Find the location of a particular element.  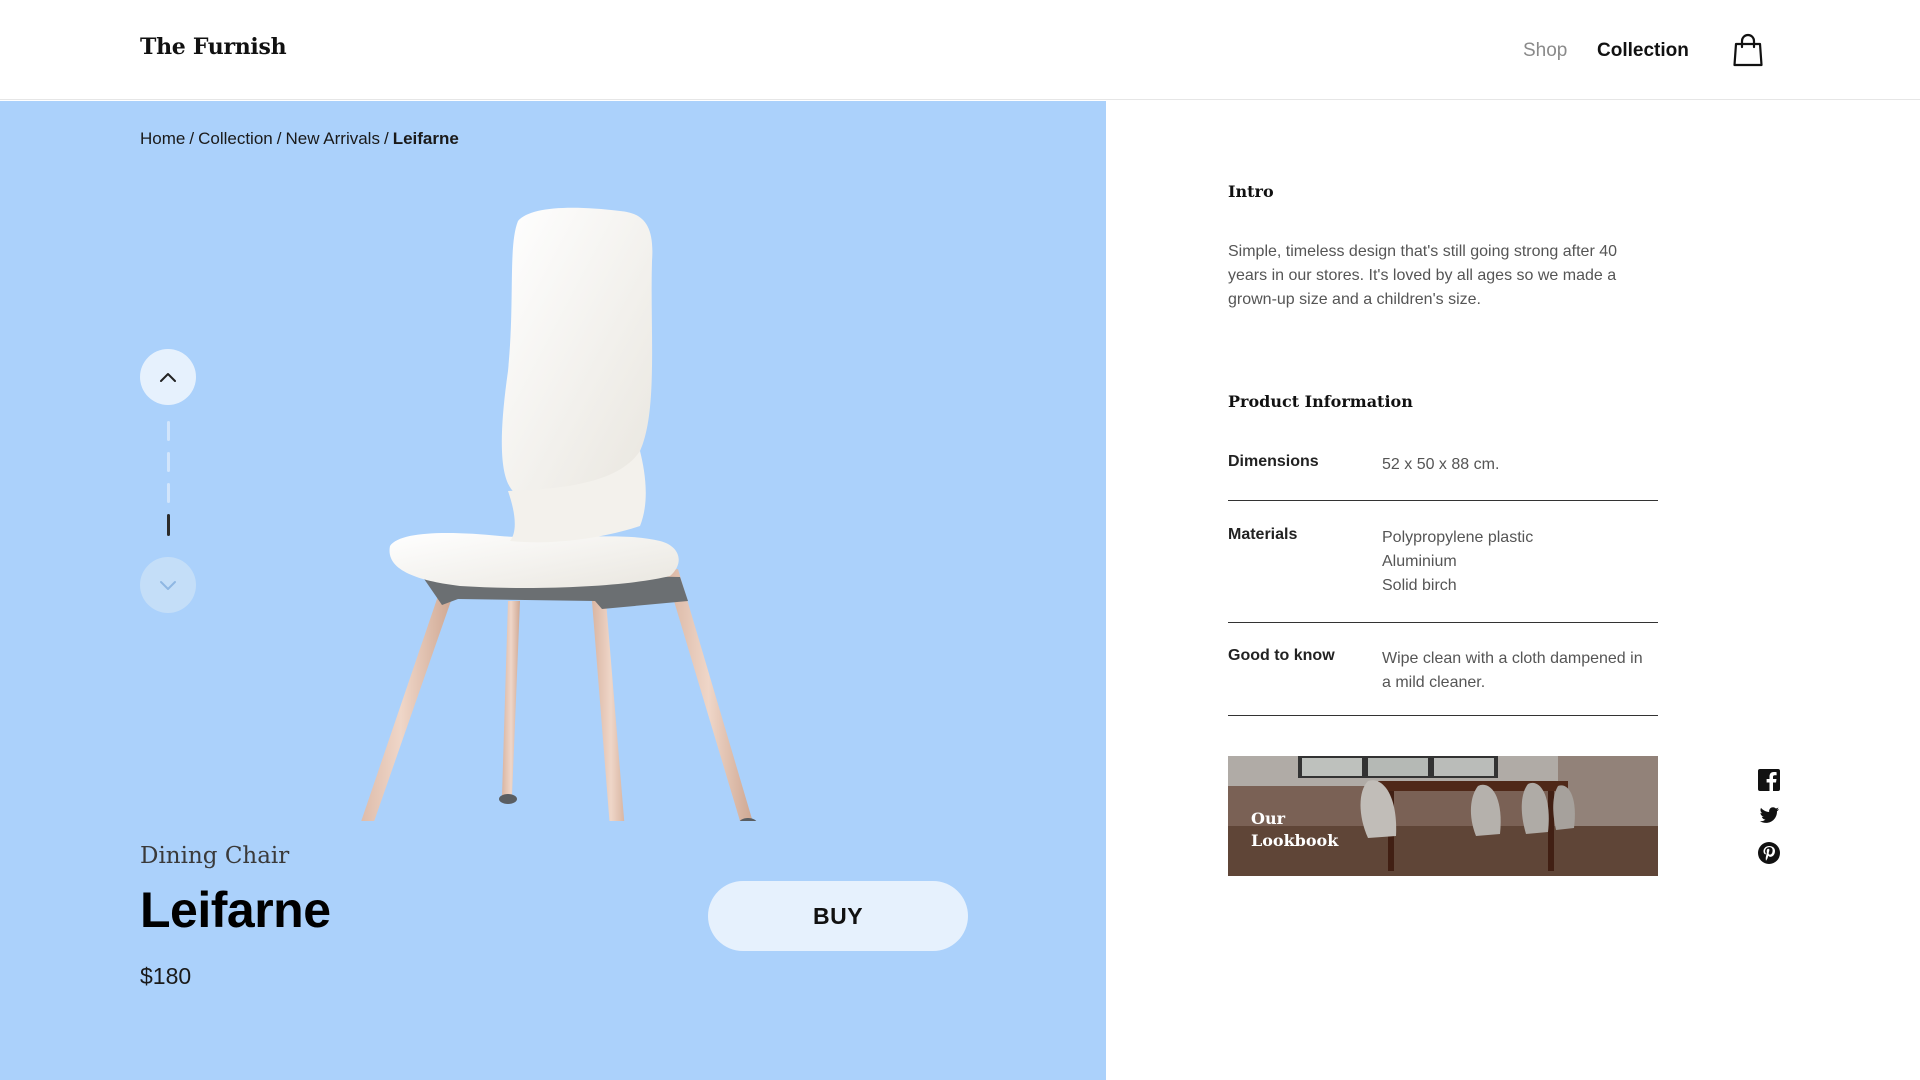

lookbook-banner: Our Lookbook is located at coordinates (1443, 816).